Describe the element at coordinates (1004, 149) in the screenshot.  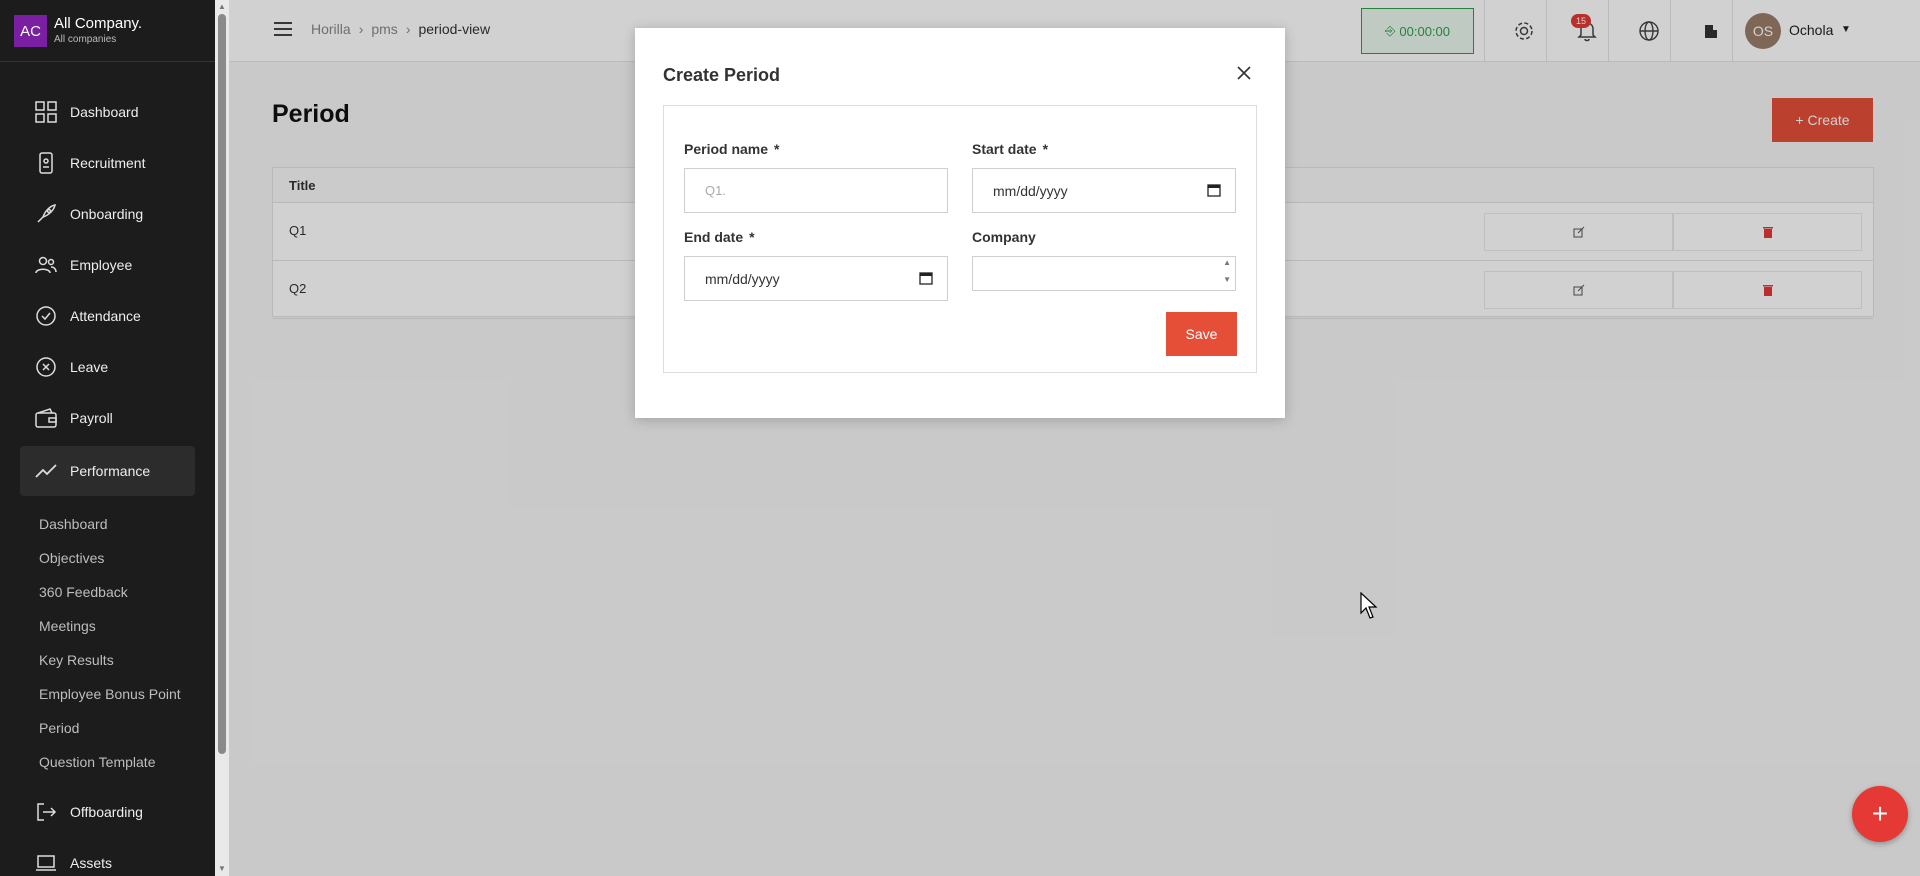
I see `label-text: Start date` at that location.